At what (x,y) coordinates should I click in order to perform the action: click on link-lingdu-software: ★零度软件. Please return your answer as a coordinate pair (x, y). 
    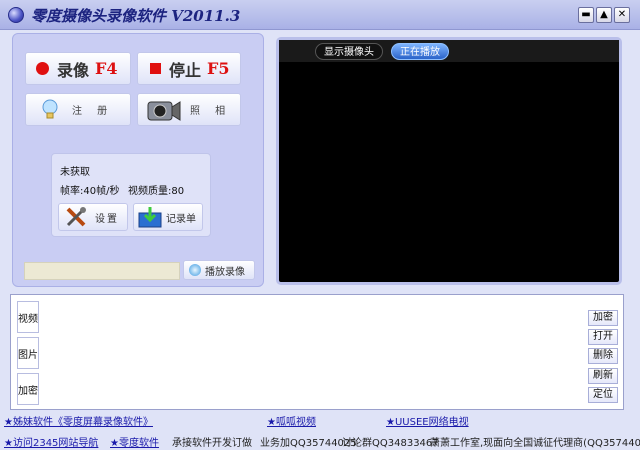
    Looking at the image, I should click on (134, 441).